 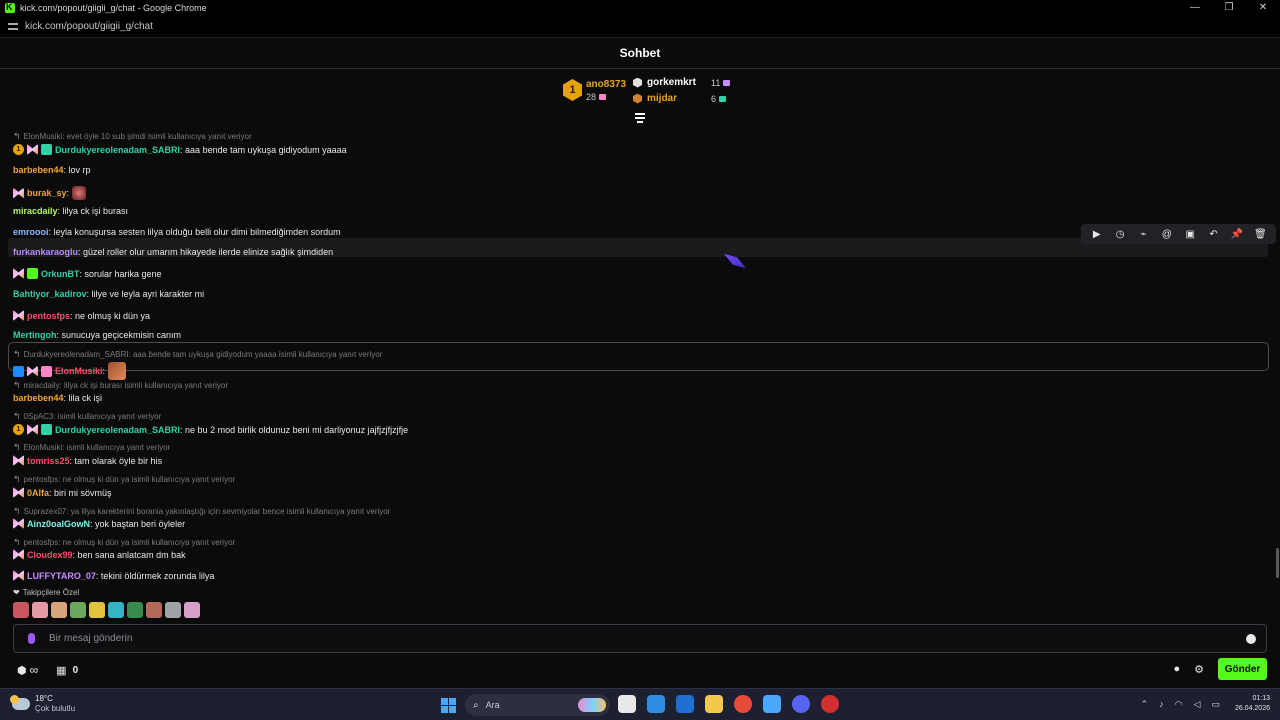 What do you see at coordinates (1176, 669) in the screenshot?
I see `chat-bubble-icon: ●` at bounding box center [1176, 669].